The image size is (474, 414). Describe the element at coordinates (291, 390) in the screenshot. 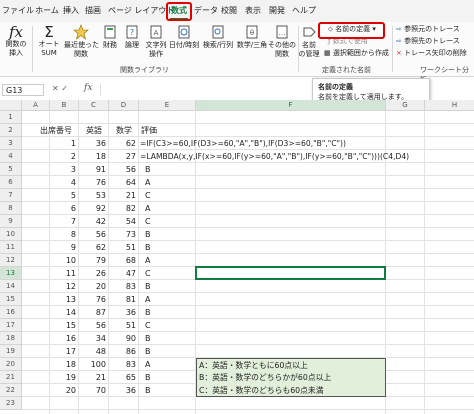

I see `legend-cell: C：英語・数学のどちらも60点未満` at that location.